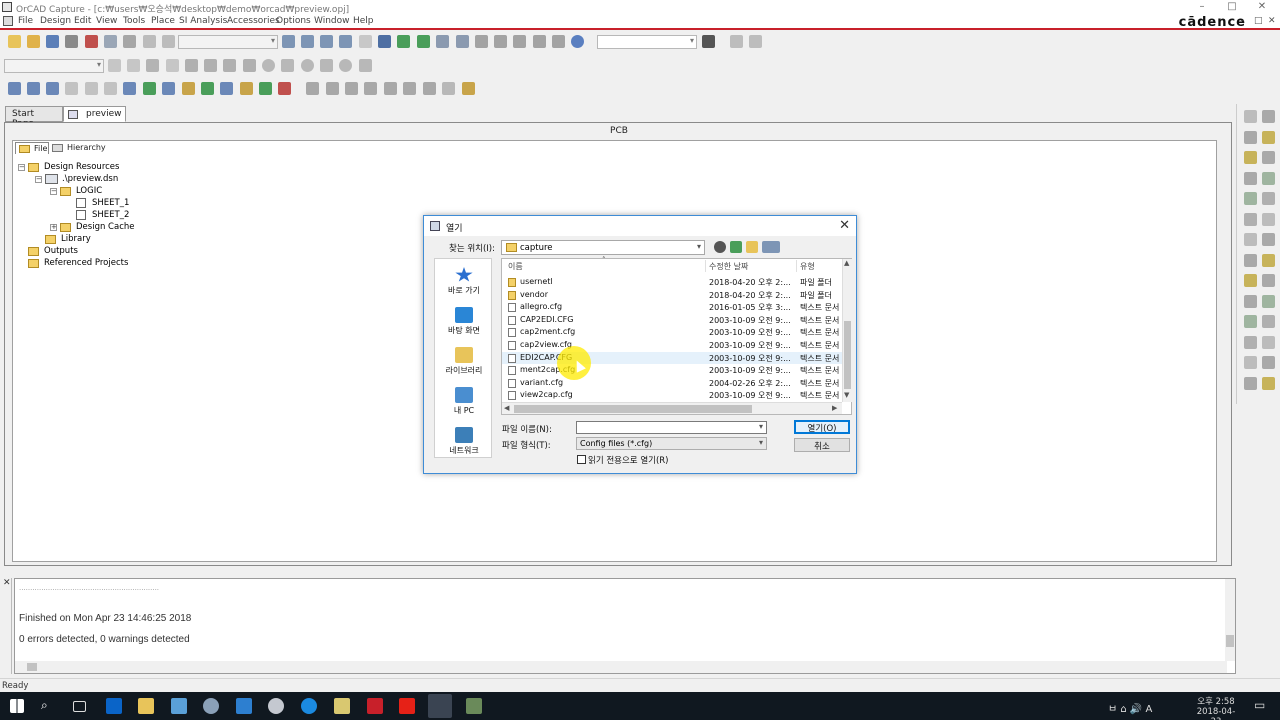 Image resolution: width=1280 pixels, height=720 pixels. I want to click on print-icon, so click(71, 41).